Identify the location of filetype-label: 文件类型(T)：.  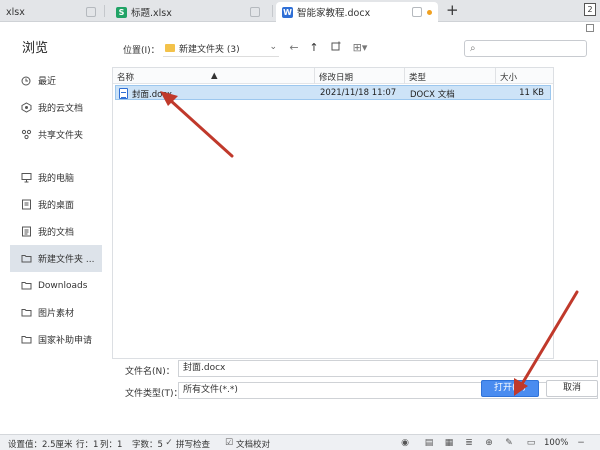
(154, 394).